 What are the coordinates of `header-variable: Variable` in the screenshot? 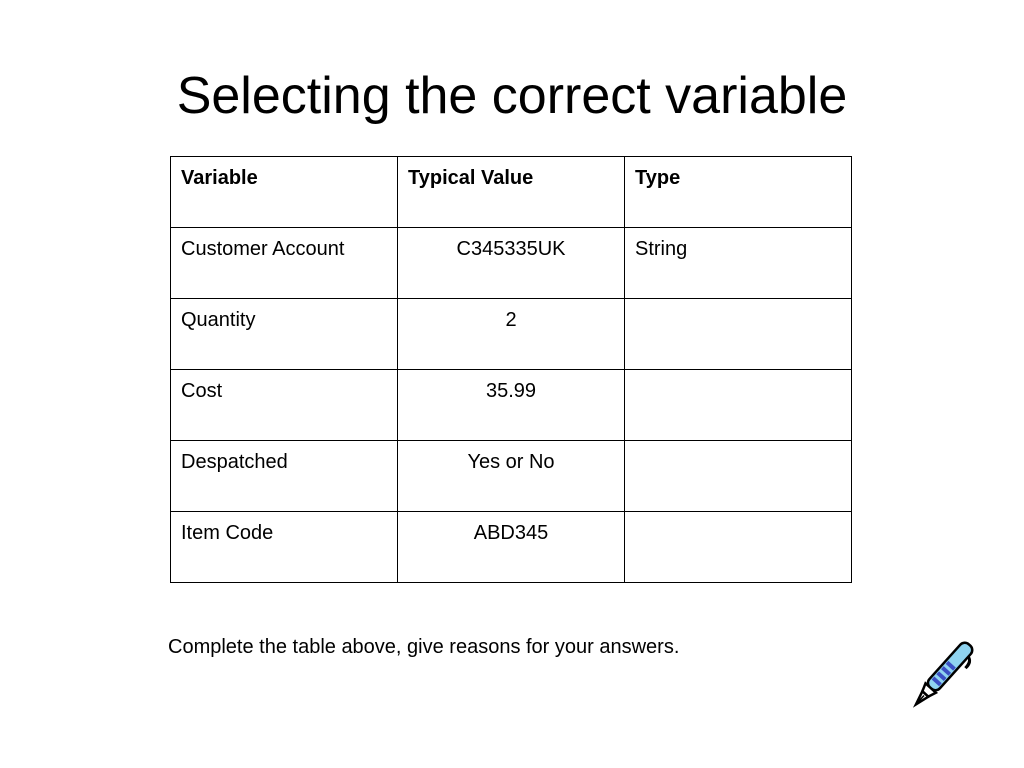 It's located at (284, 192).